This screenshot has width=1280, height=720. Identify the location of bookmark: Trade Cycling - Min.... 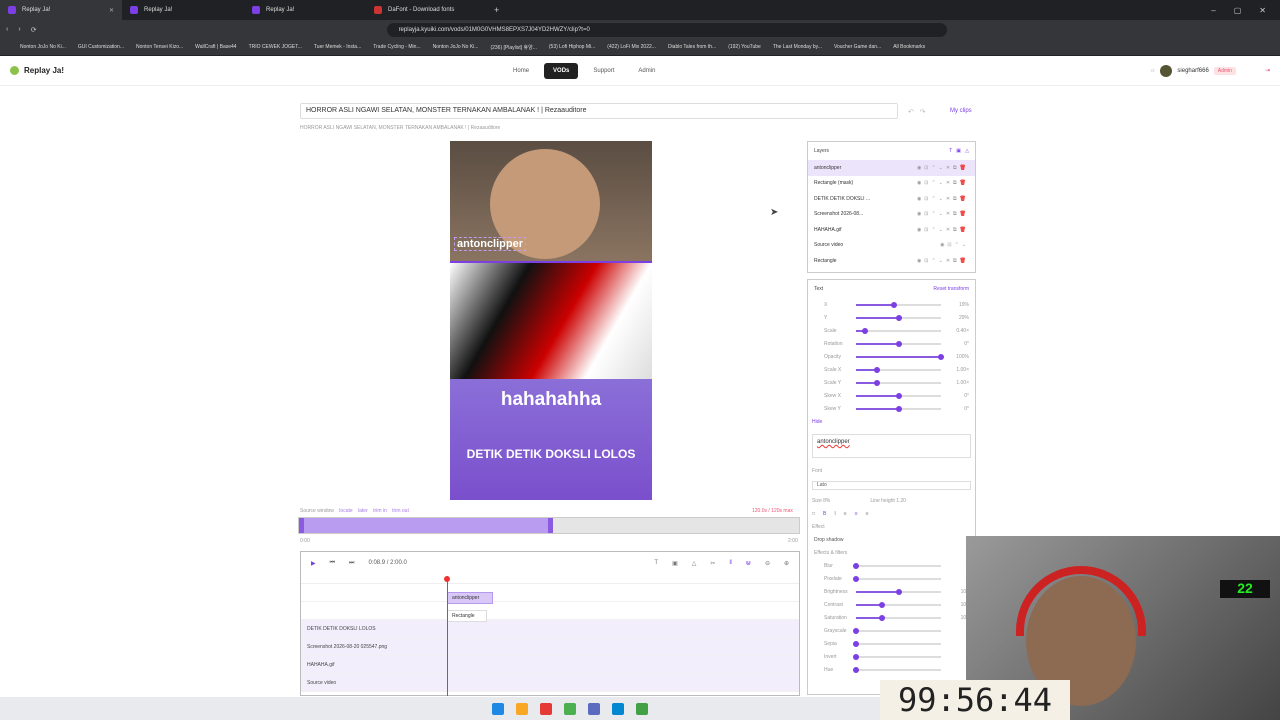
(396, 47).